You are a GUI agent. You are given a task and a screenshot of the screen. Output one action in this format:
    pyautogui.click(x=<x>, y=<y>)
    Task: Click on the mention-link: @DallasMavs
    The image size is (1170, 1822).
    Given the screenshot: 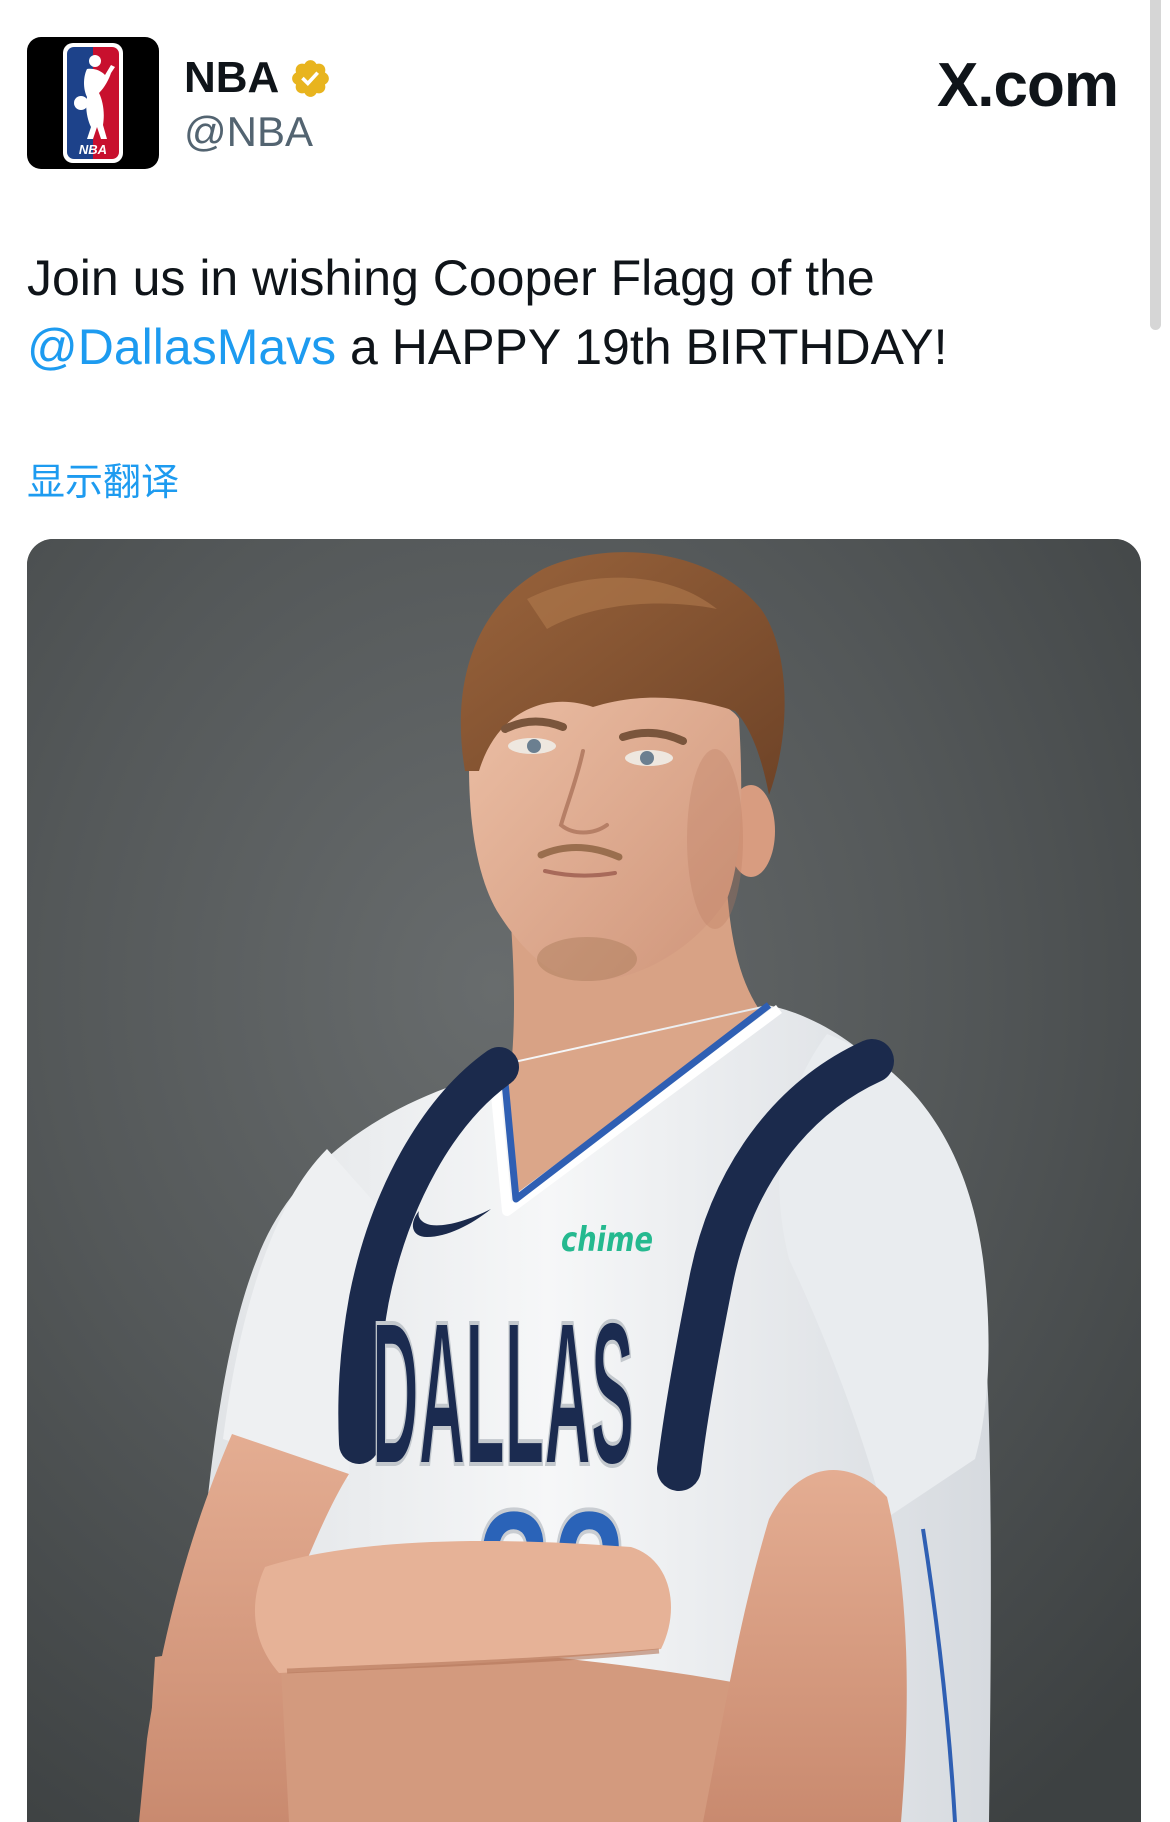 What is the action you would take?
    pyautogui.click(x=181, y=347)
    